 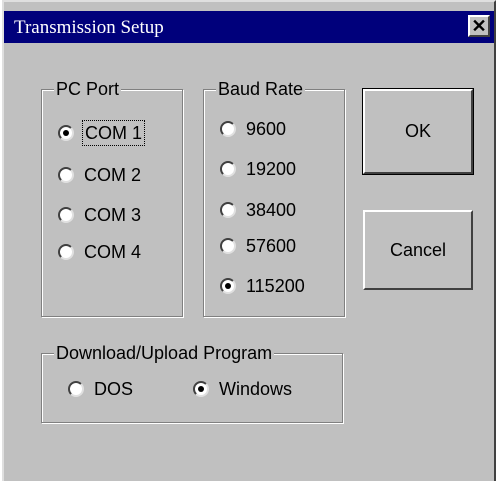 I want to click on radio-label-com2: COM 2, so click(x=113, y=175).